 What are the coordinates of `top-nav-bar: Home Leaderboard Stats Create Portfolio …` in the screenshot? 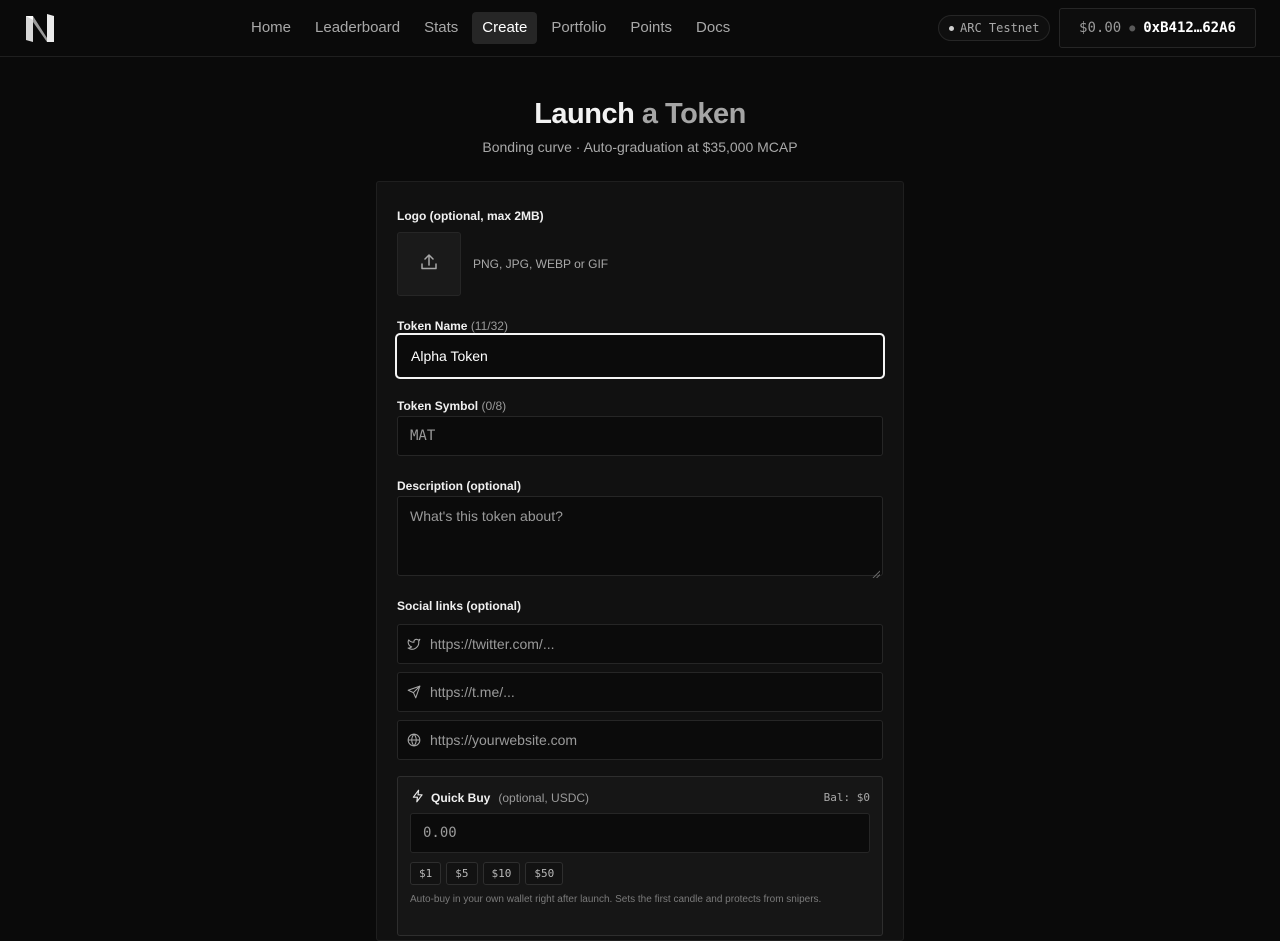 It's located at (640, 28).